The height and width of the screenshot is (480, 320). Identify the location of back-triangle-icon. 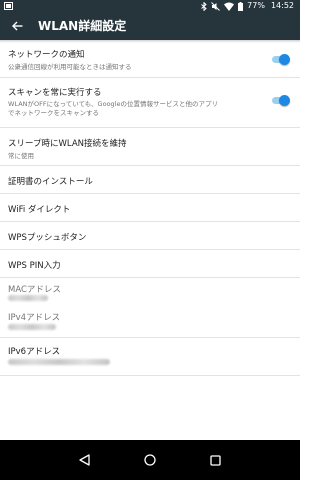
(84, 460).